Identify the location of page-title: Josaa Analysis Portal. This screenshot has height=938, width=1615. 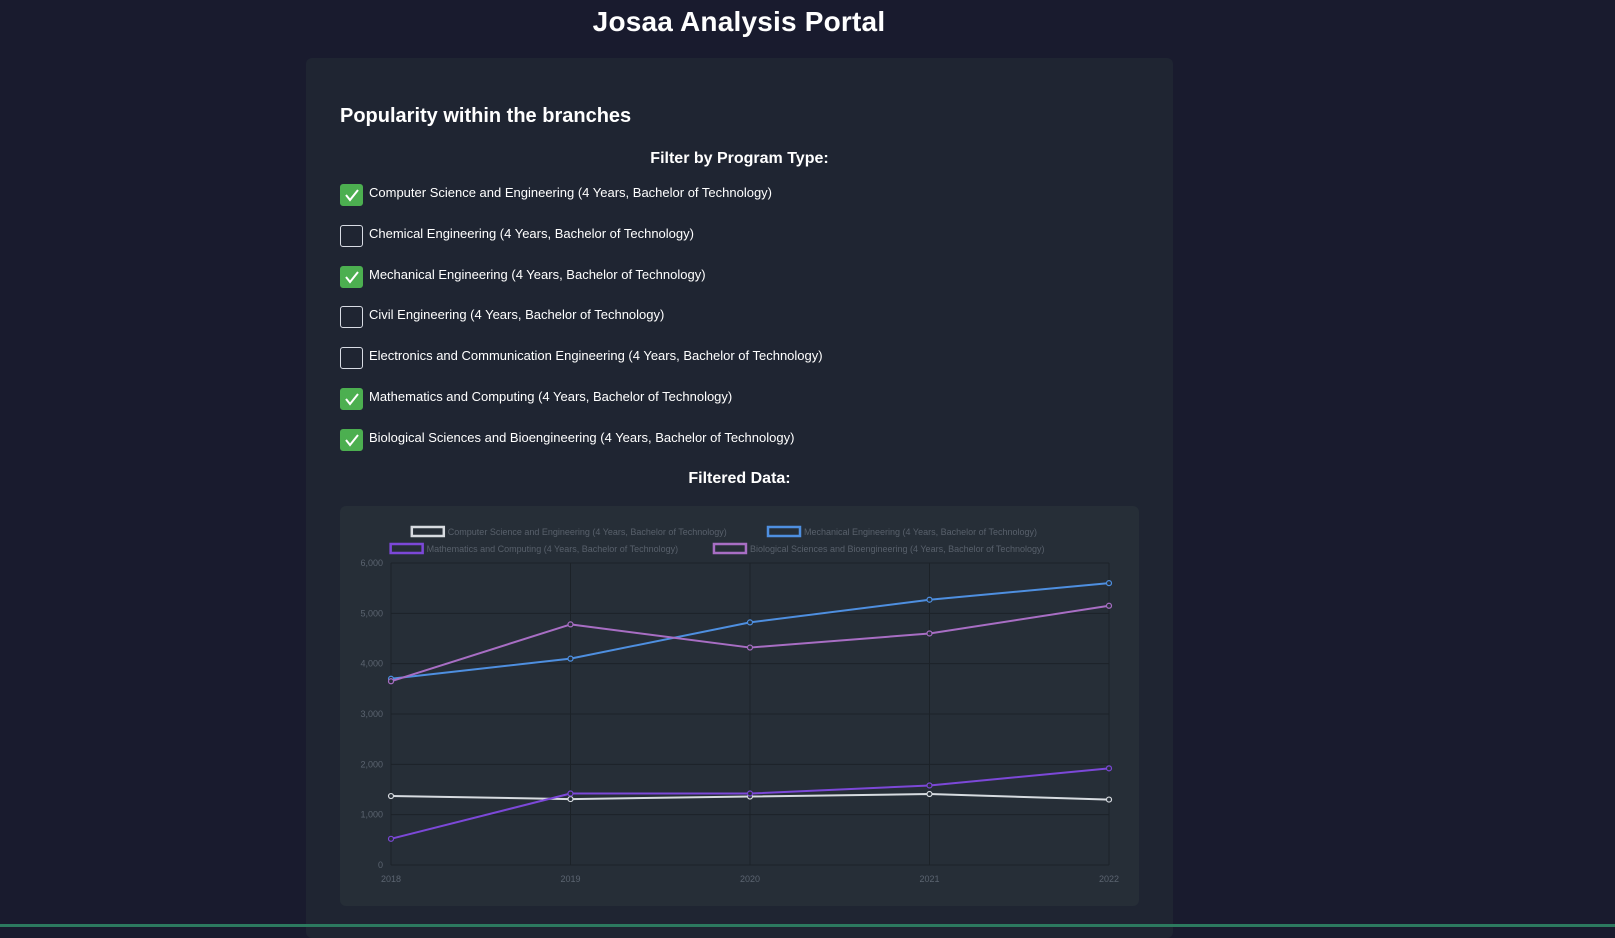
(739, 21).